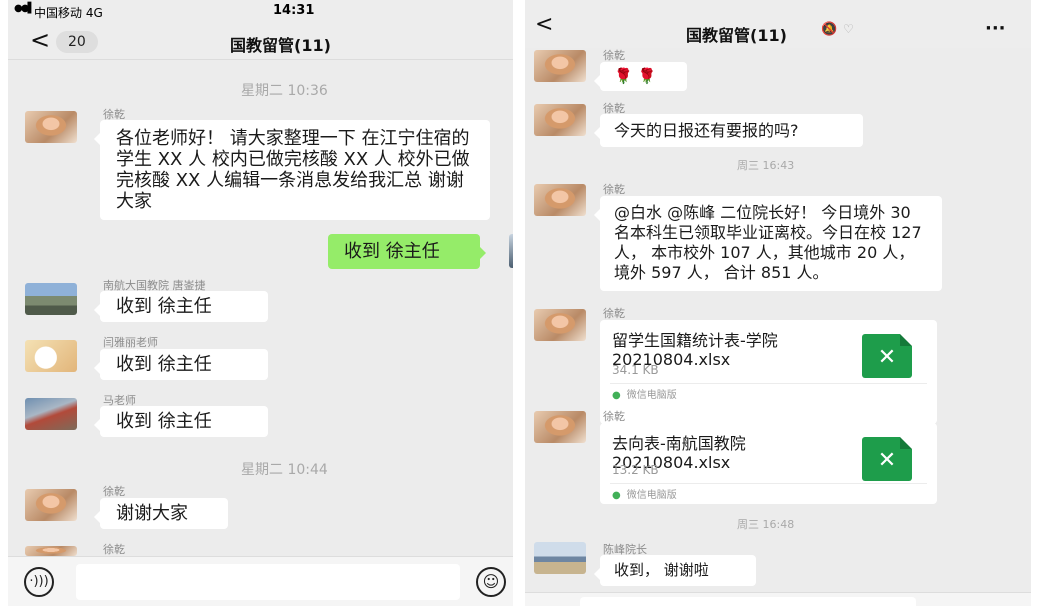 The height and width of the screenshot is (606, 1039). What do you see at coordinates (68, 13) in the screenshot?
I see `carrier-label: 中国移动 4G` at bounding box center [68, 13].